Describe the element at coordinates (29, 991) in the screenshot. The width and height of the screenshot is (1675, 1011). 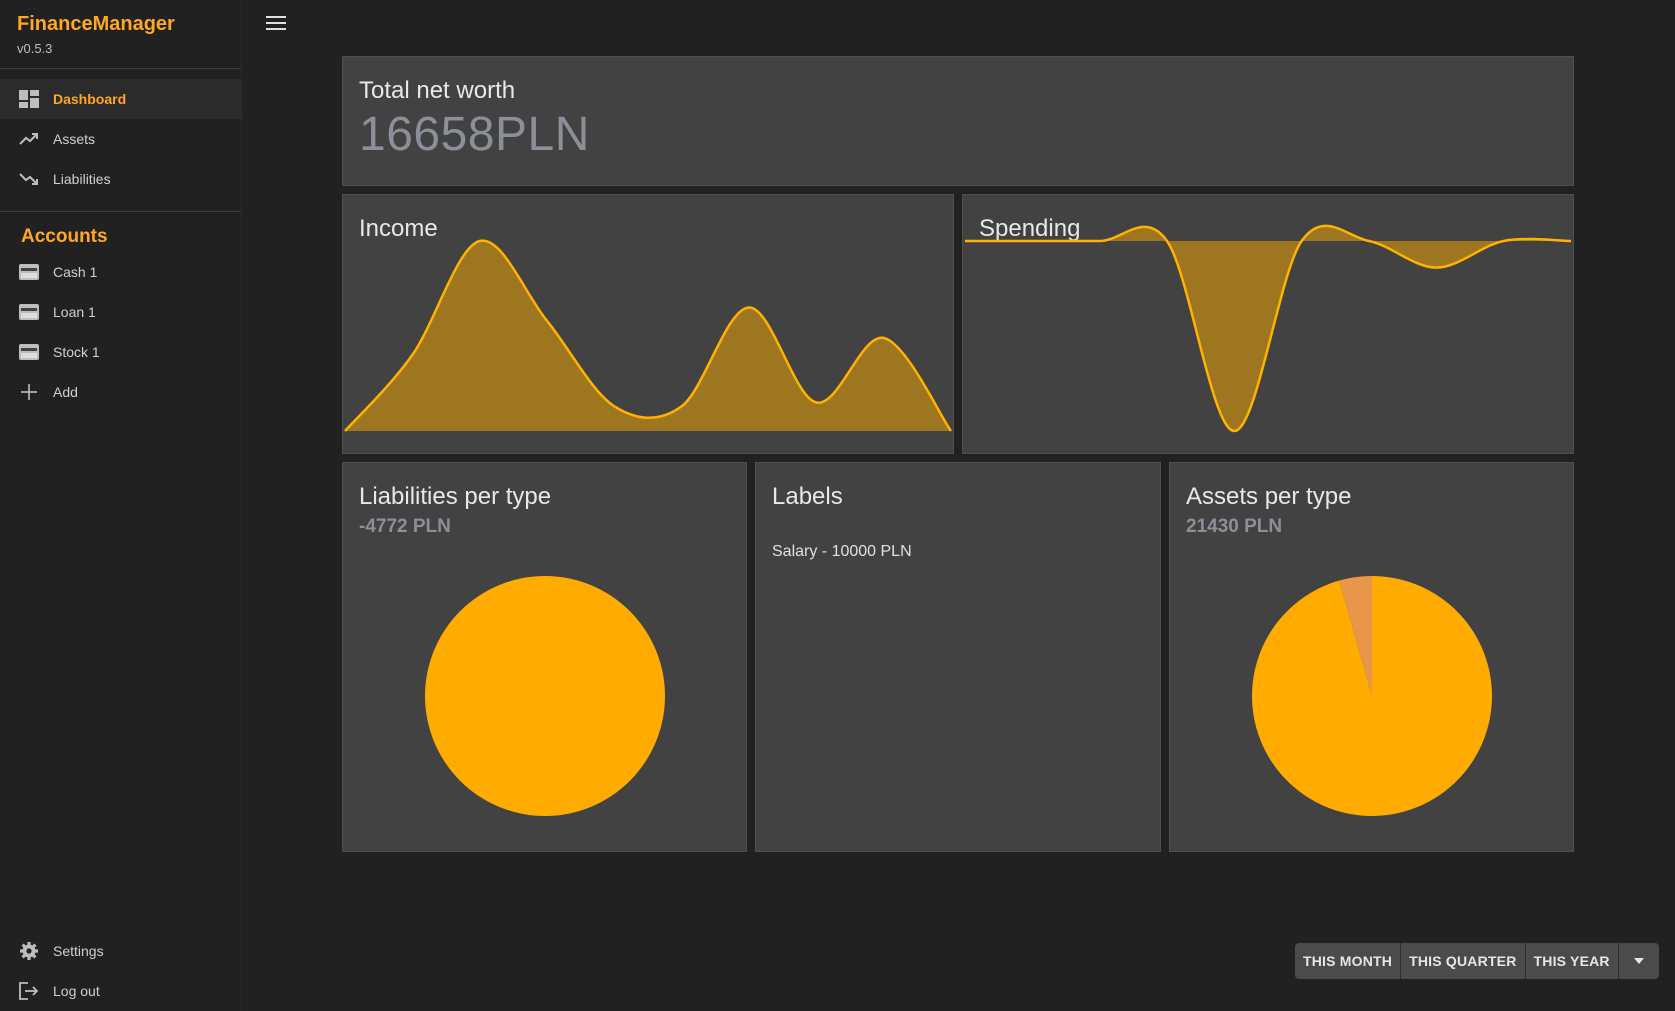
I see `logout-icon` at that location.